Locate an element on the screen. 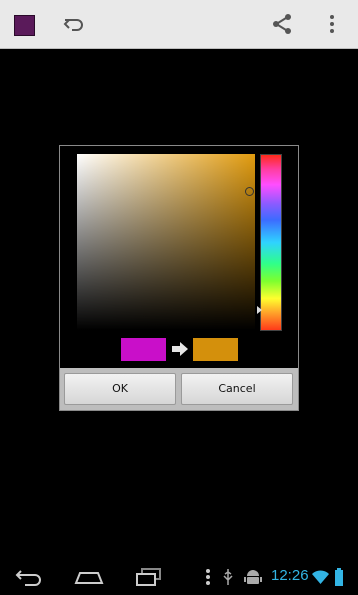  system-nav-bar: 12:26 is located at coordinates (179, 577).